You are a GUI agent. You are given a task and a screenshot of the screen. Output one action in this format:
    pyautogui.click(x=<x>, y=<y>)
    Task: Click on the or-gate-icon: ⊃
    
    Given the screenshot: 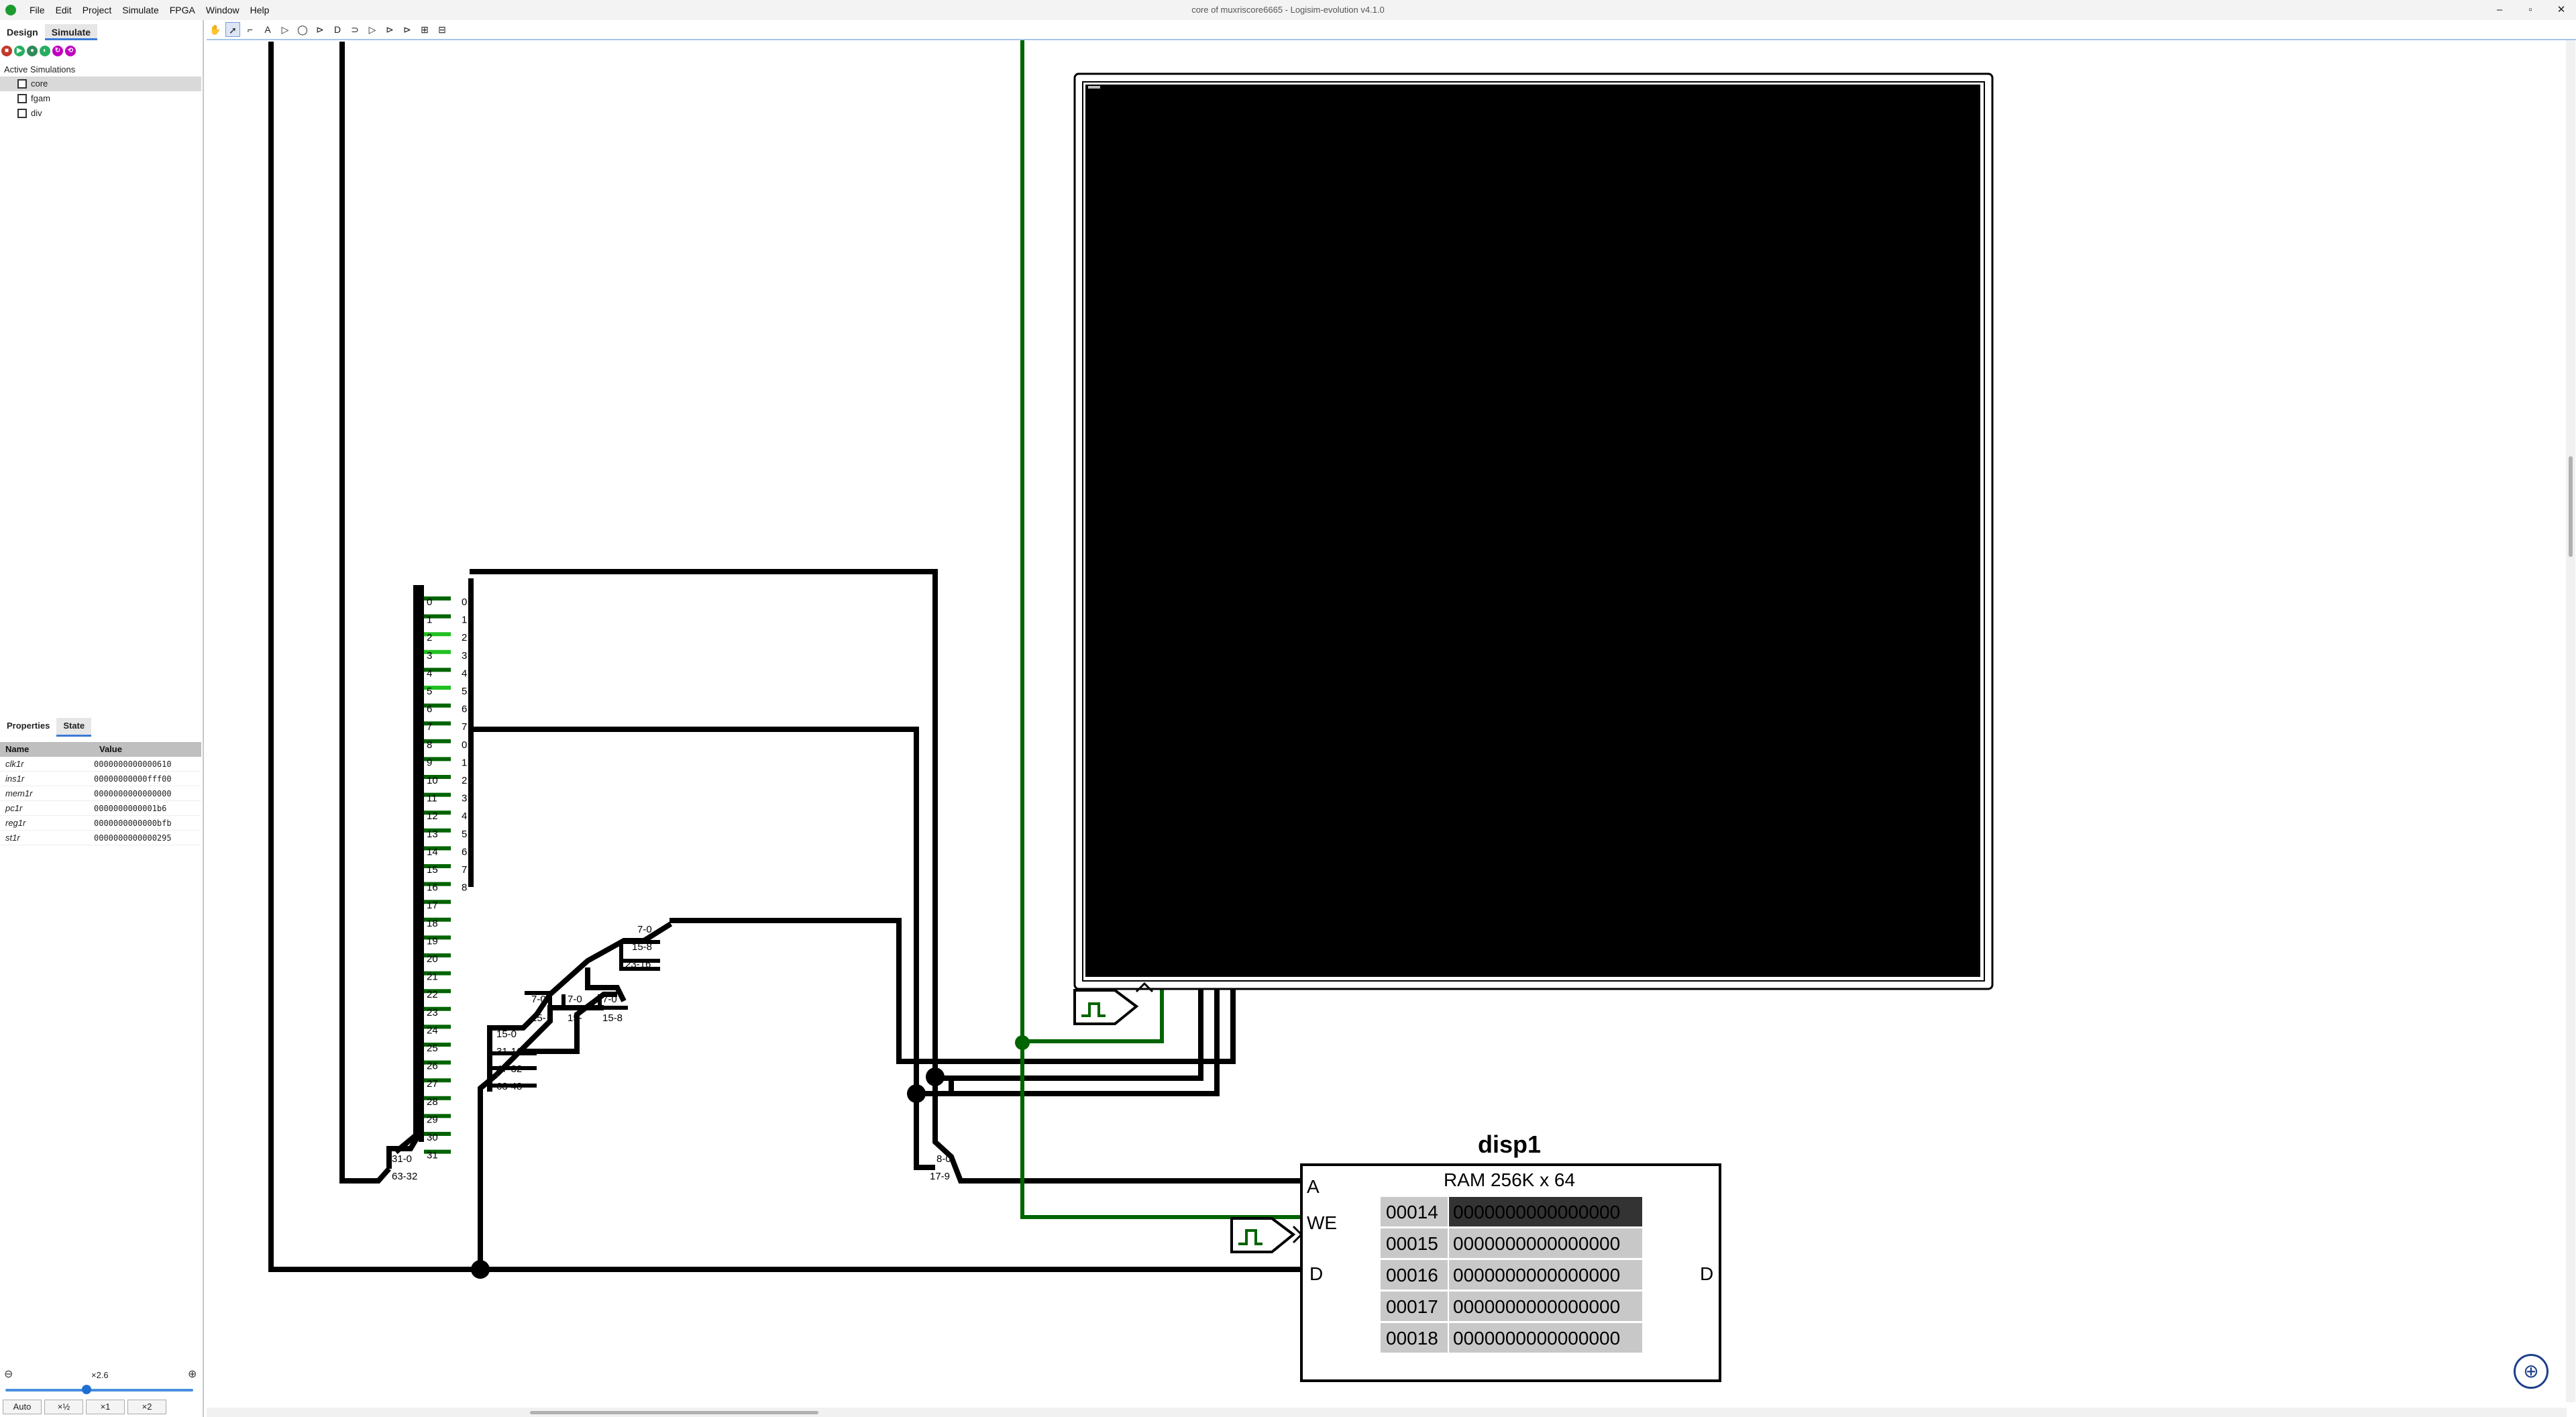 What is the action you would take?
    pyautogui.click(x=354, y=29)
    